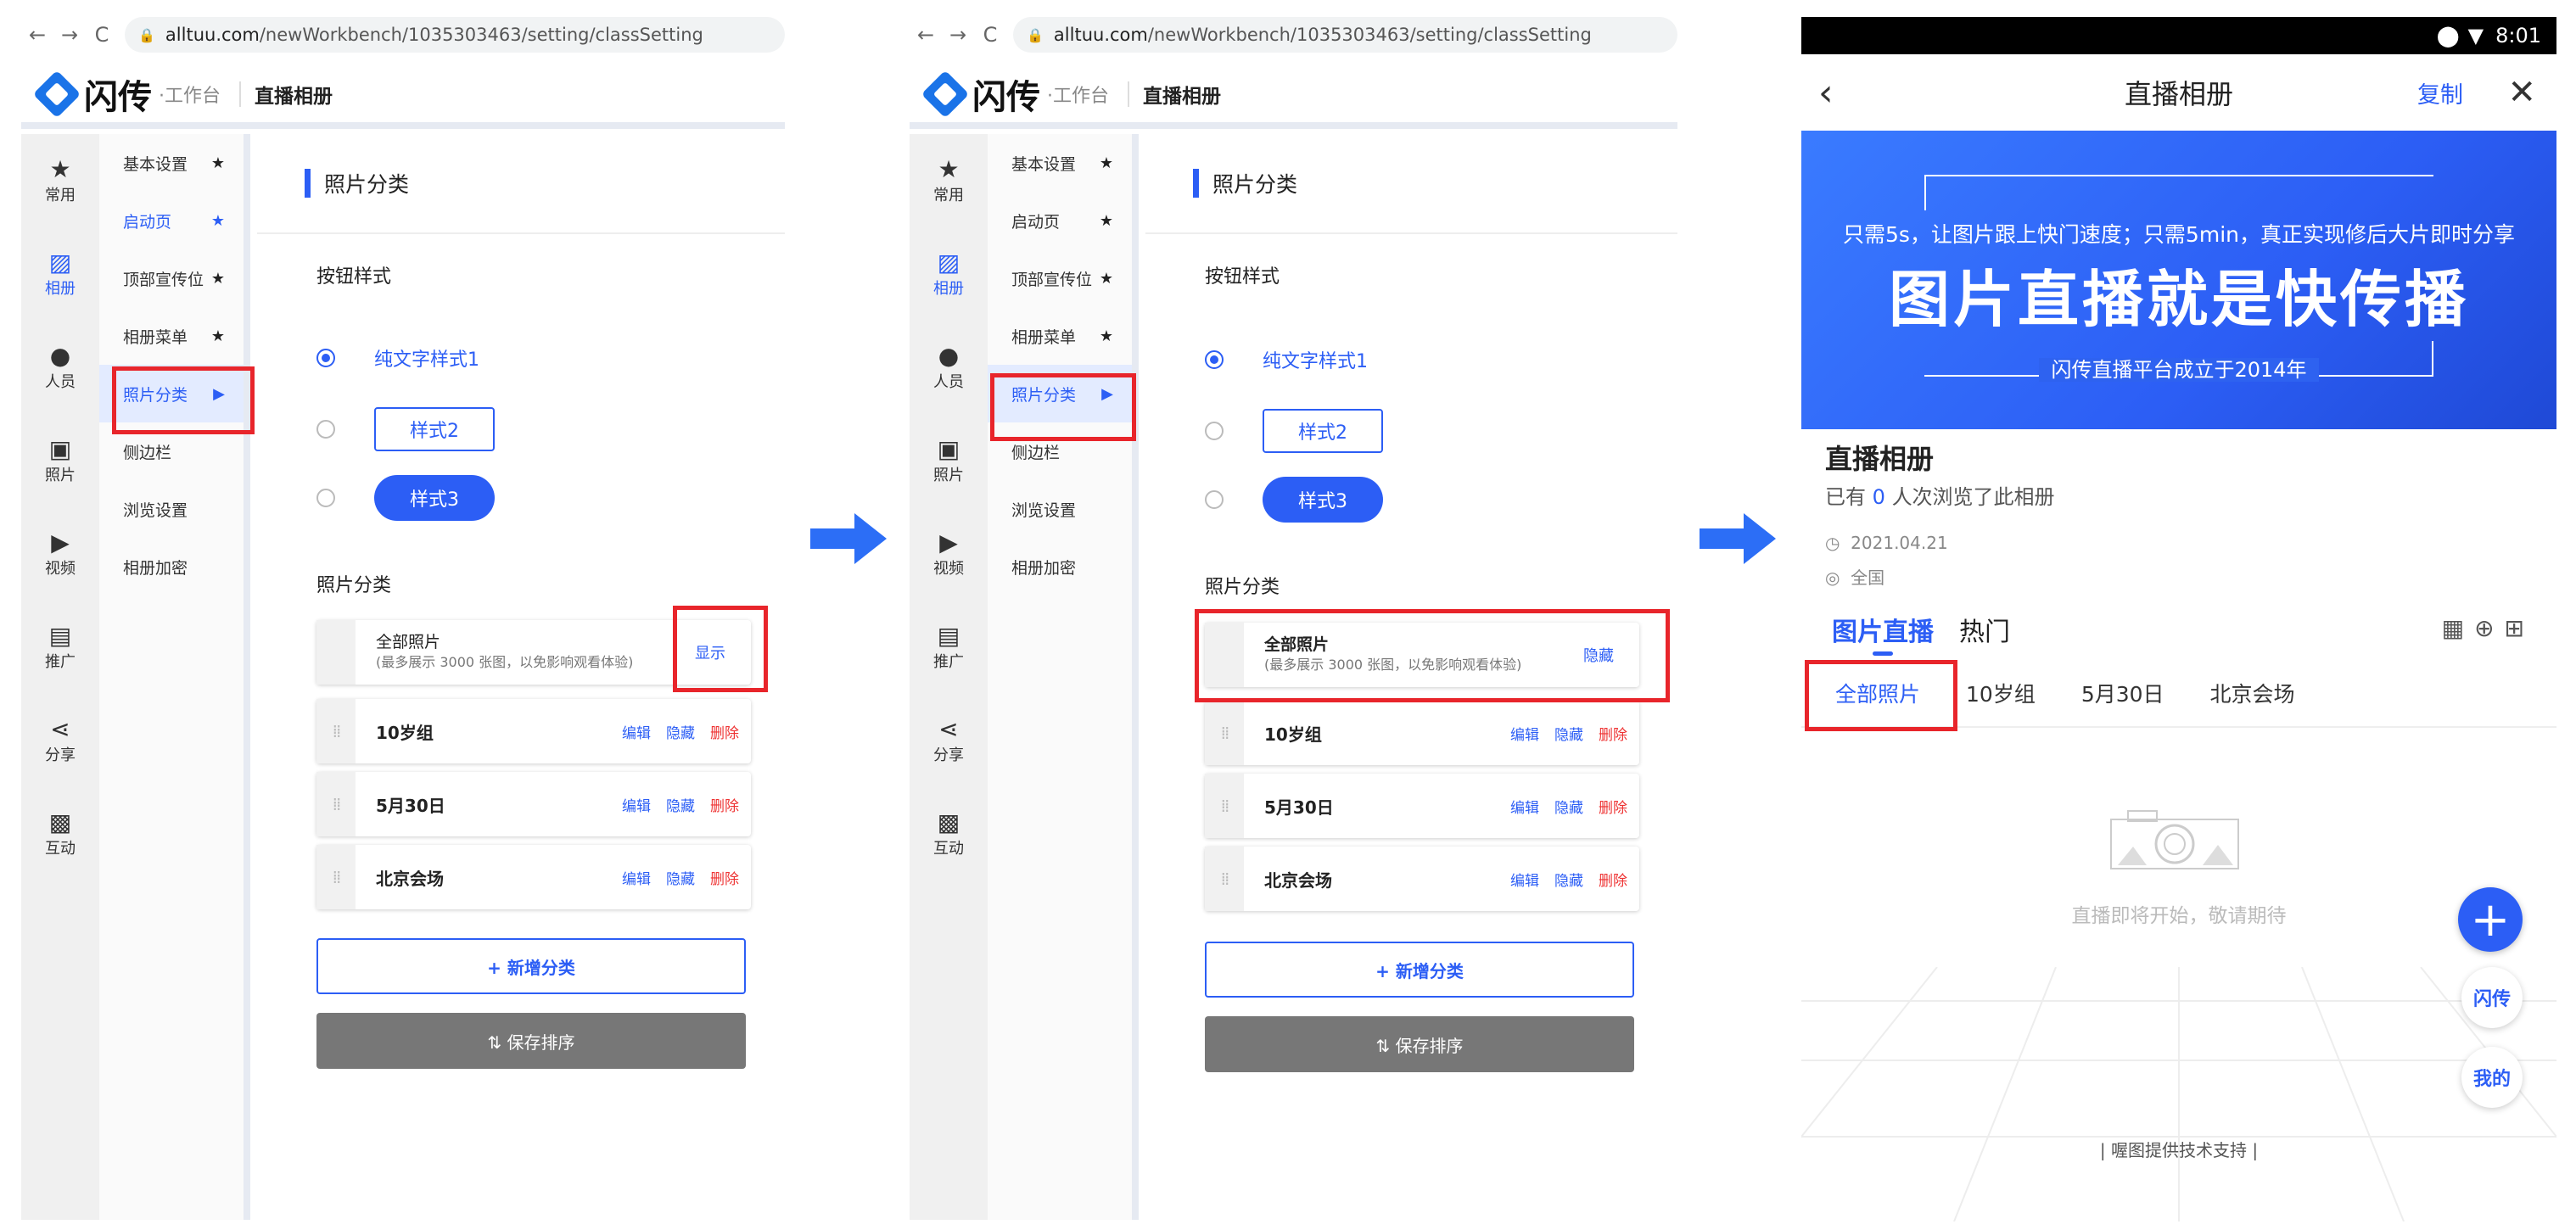 This screenshot has height=1230, width=2576. I want to click on category-name: 北京会场, so click(1298, 880).